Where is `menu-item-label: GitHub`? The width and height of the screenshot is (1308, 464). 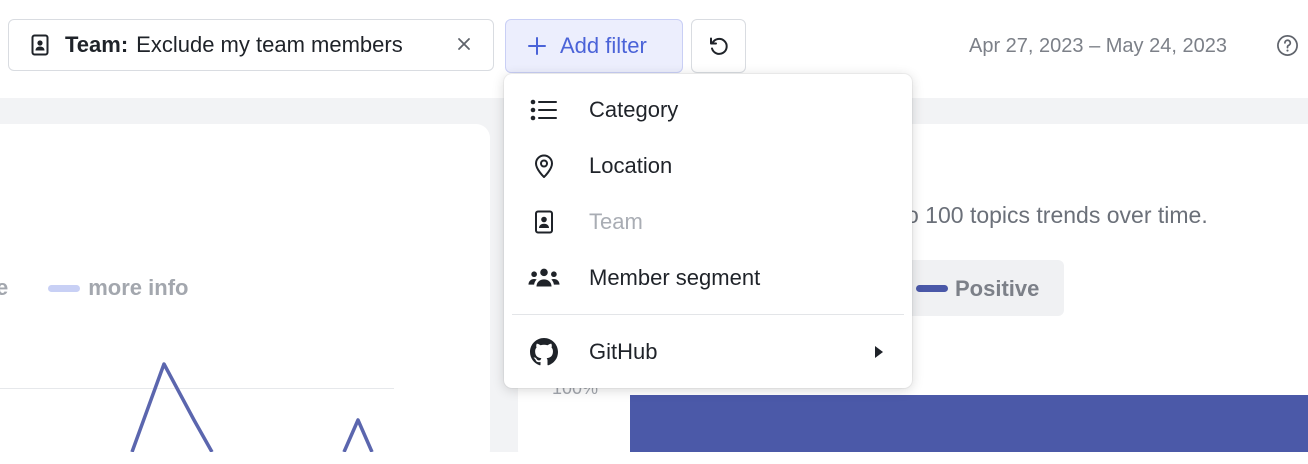
menu-item-label: GitHub is located at coordinates (623, 351).